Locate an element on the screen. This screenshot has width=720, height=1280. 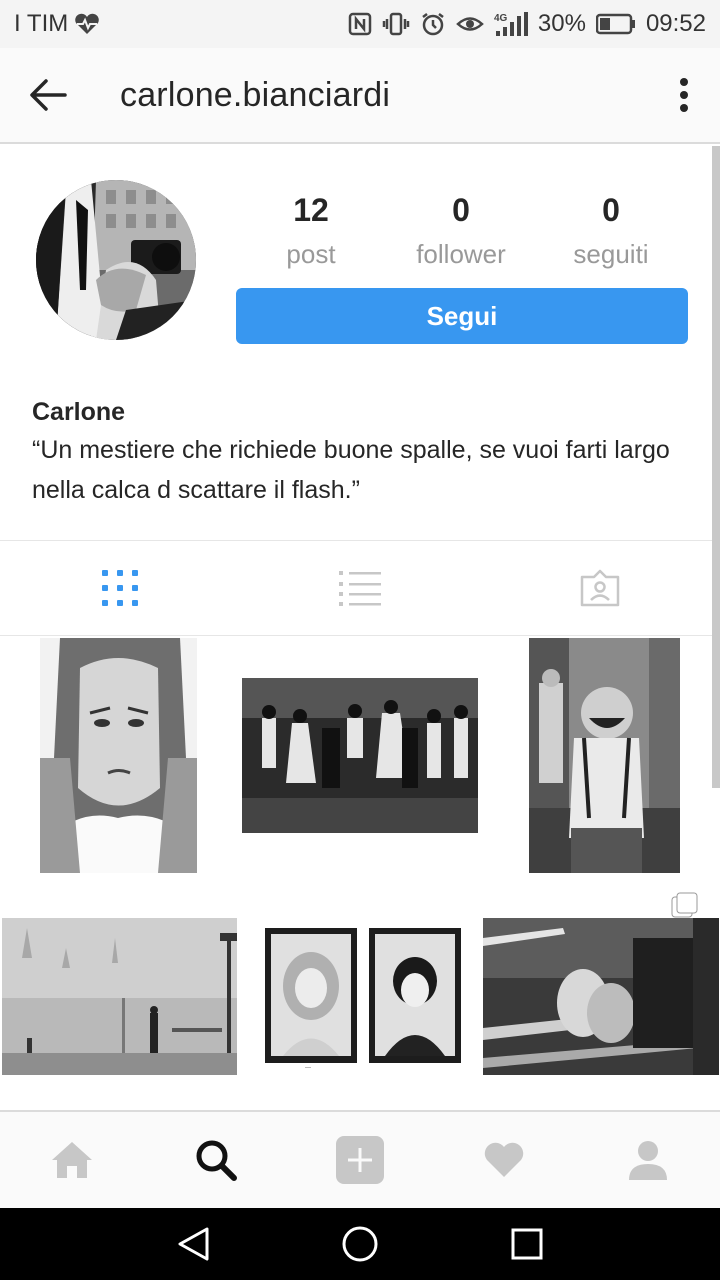
tab-grid is located at coordinates (120, 588).